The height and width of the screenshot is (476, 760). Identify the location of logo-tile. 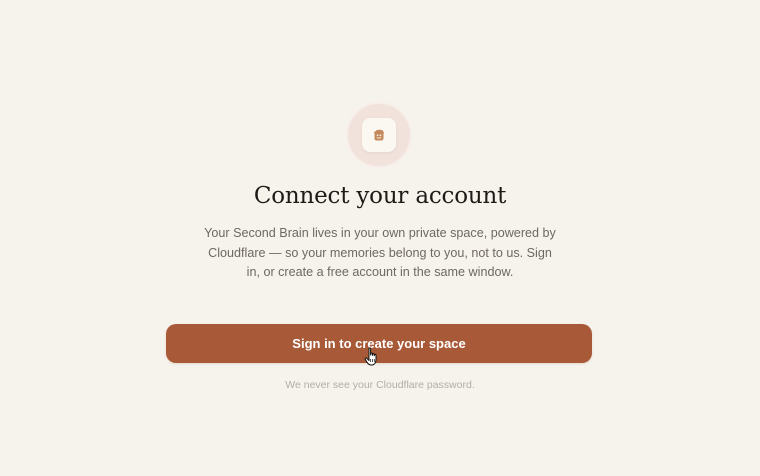
(379, 135).